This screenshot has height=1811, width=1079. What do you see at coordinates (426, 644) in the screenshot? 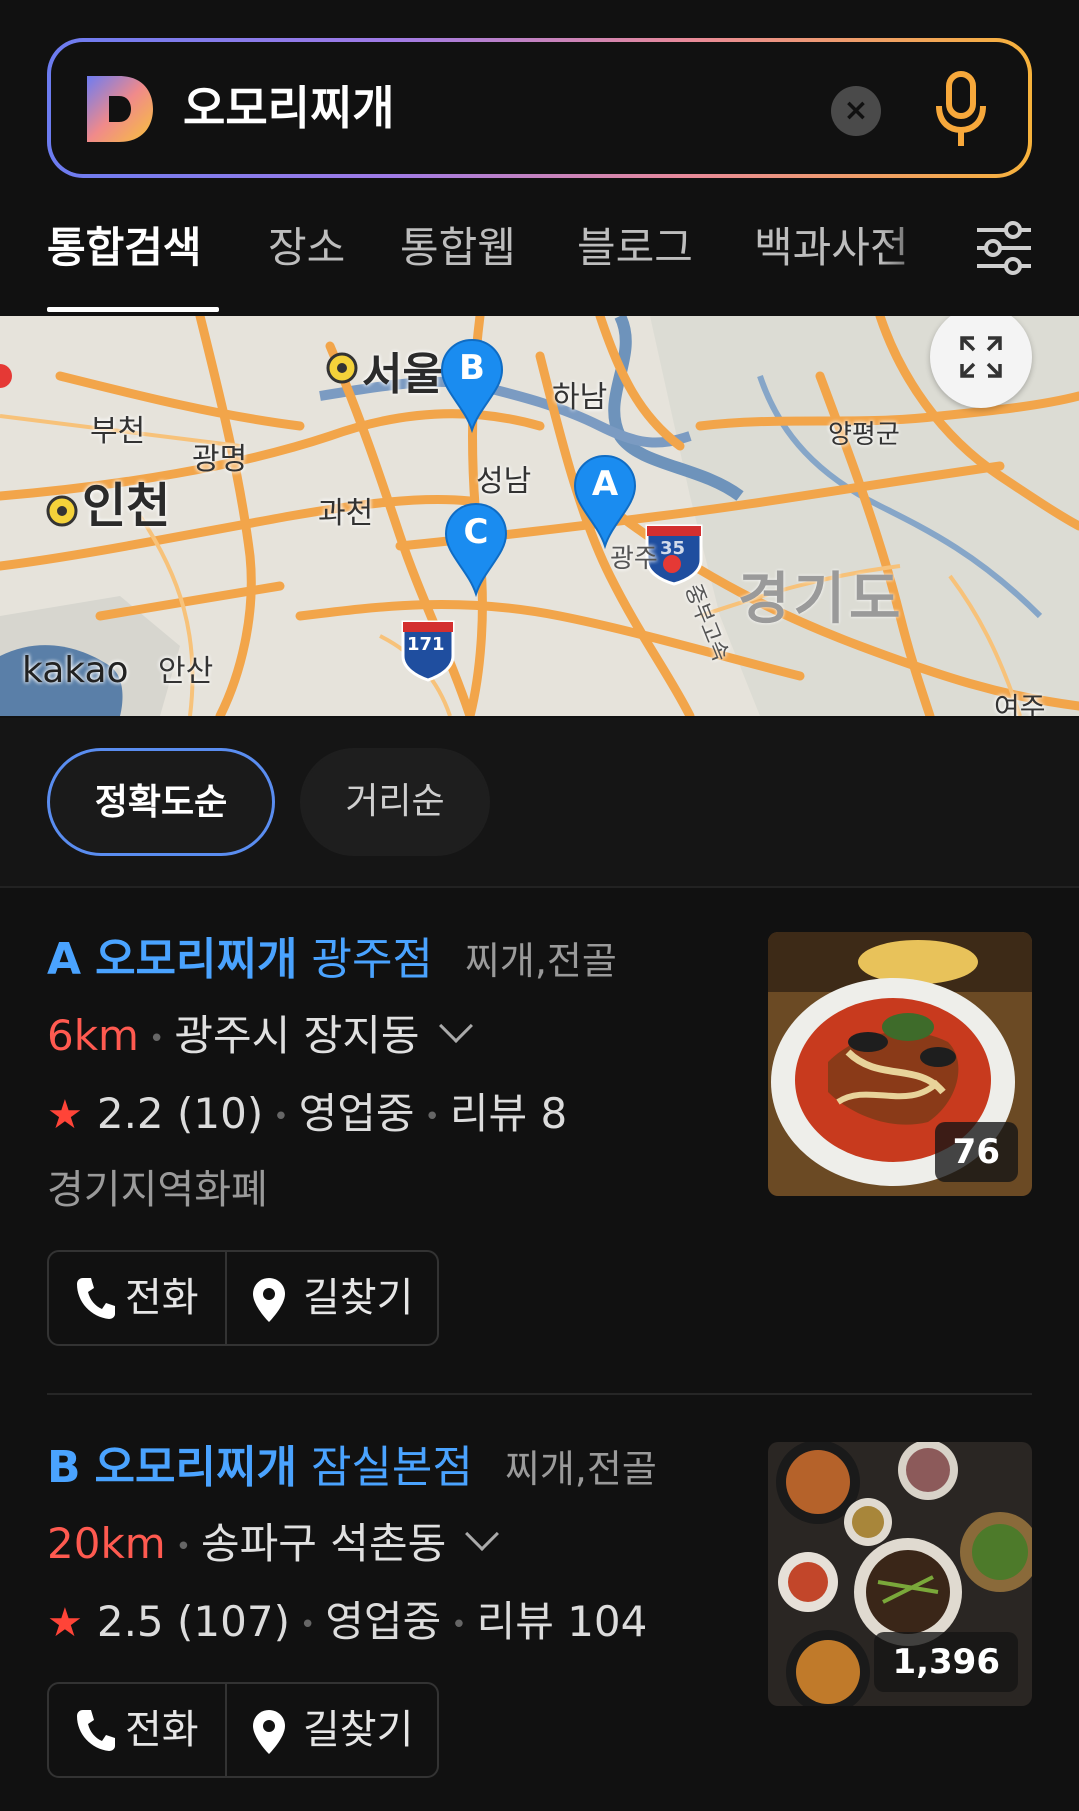
I see `route-shield-171-label: 171` at bounding box center [426, 644].